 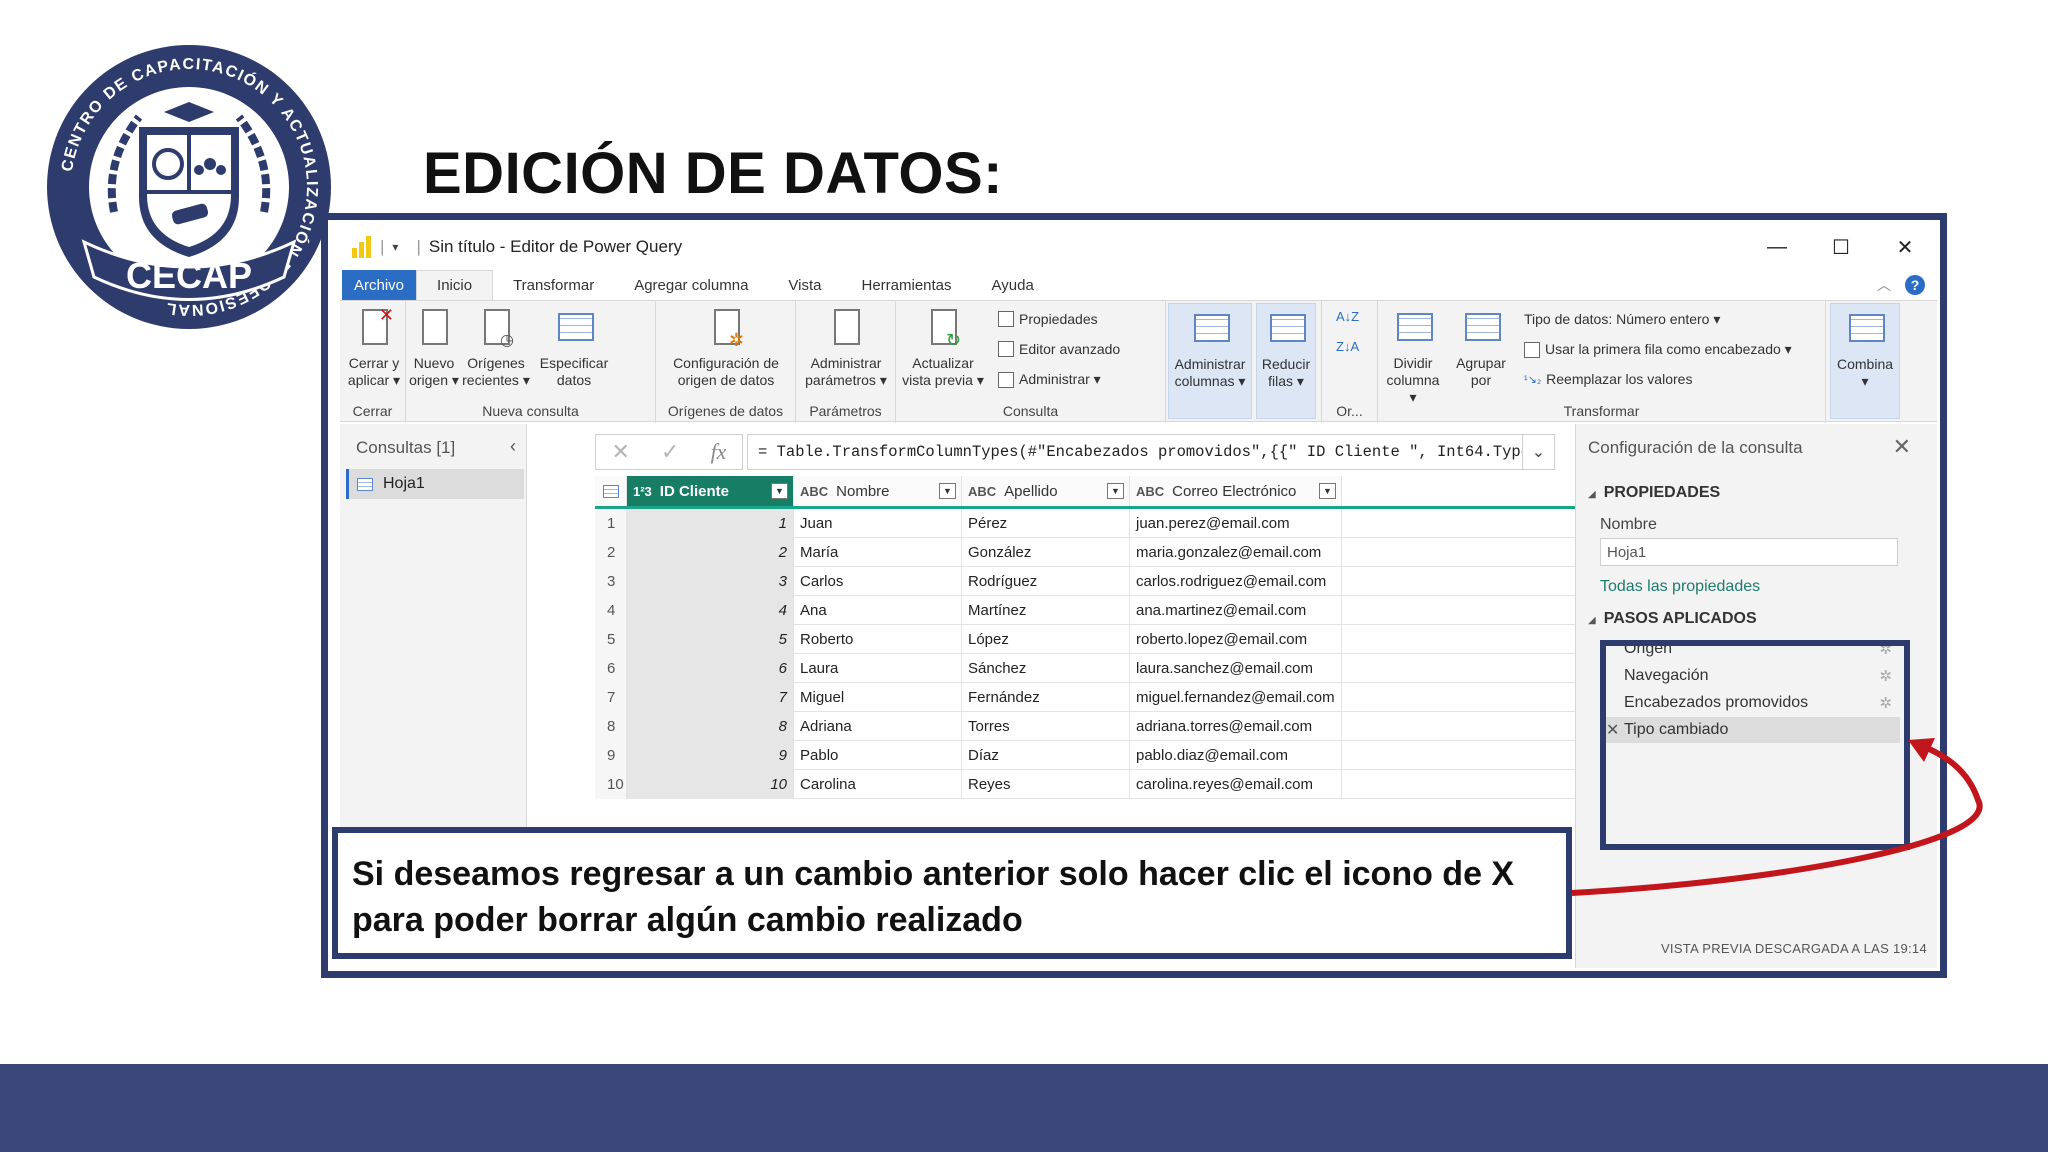 I want to click on table-cell: Díaz, so click(x=1046, y=755).